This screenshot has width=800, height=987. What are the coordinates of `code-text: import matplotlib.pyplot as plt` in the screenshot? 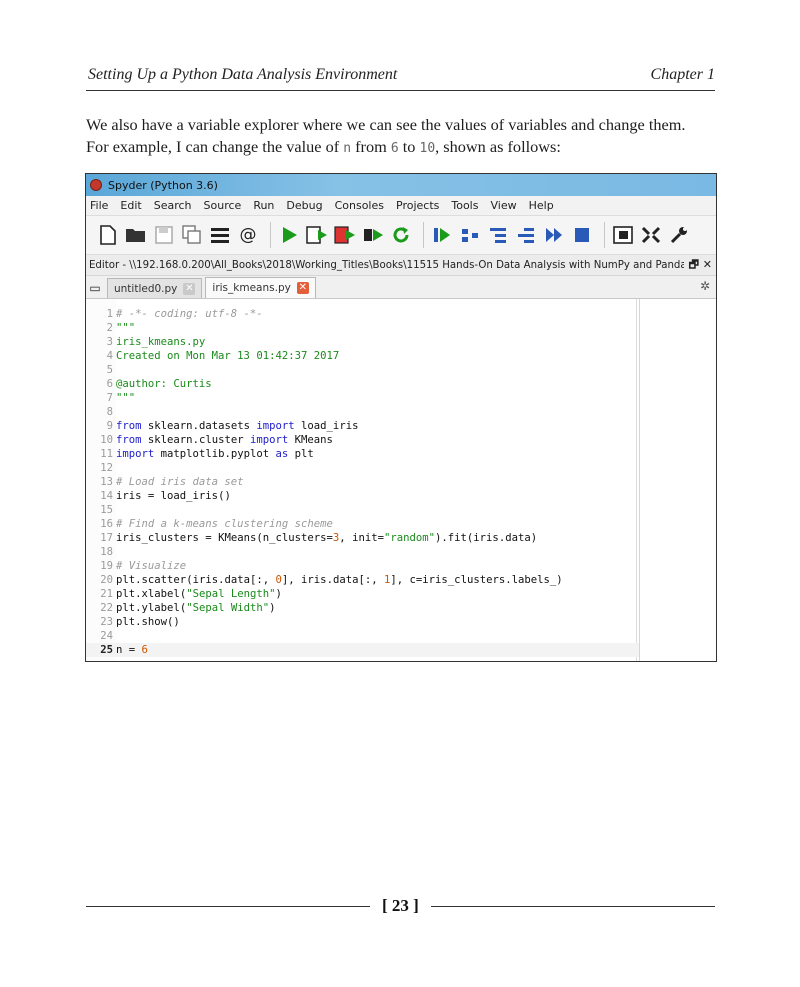 It's located at (215, 454).